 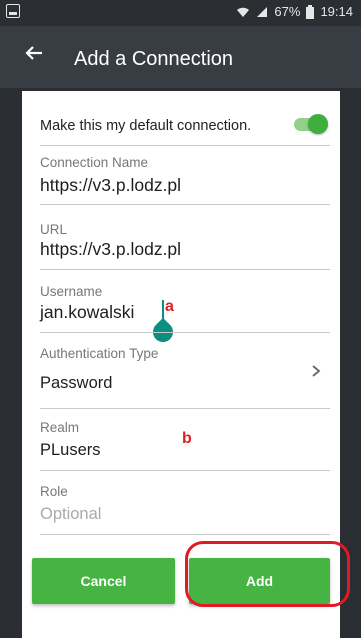 I want to click on default-connection-toggle, so click(x=311, y=124).